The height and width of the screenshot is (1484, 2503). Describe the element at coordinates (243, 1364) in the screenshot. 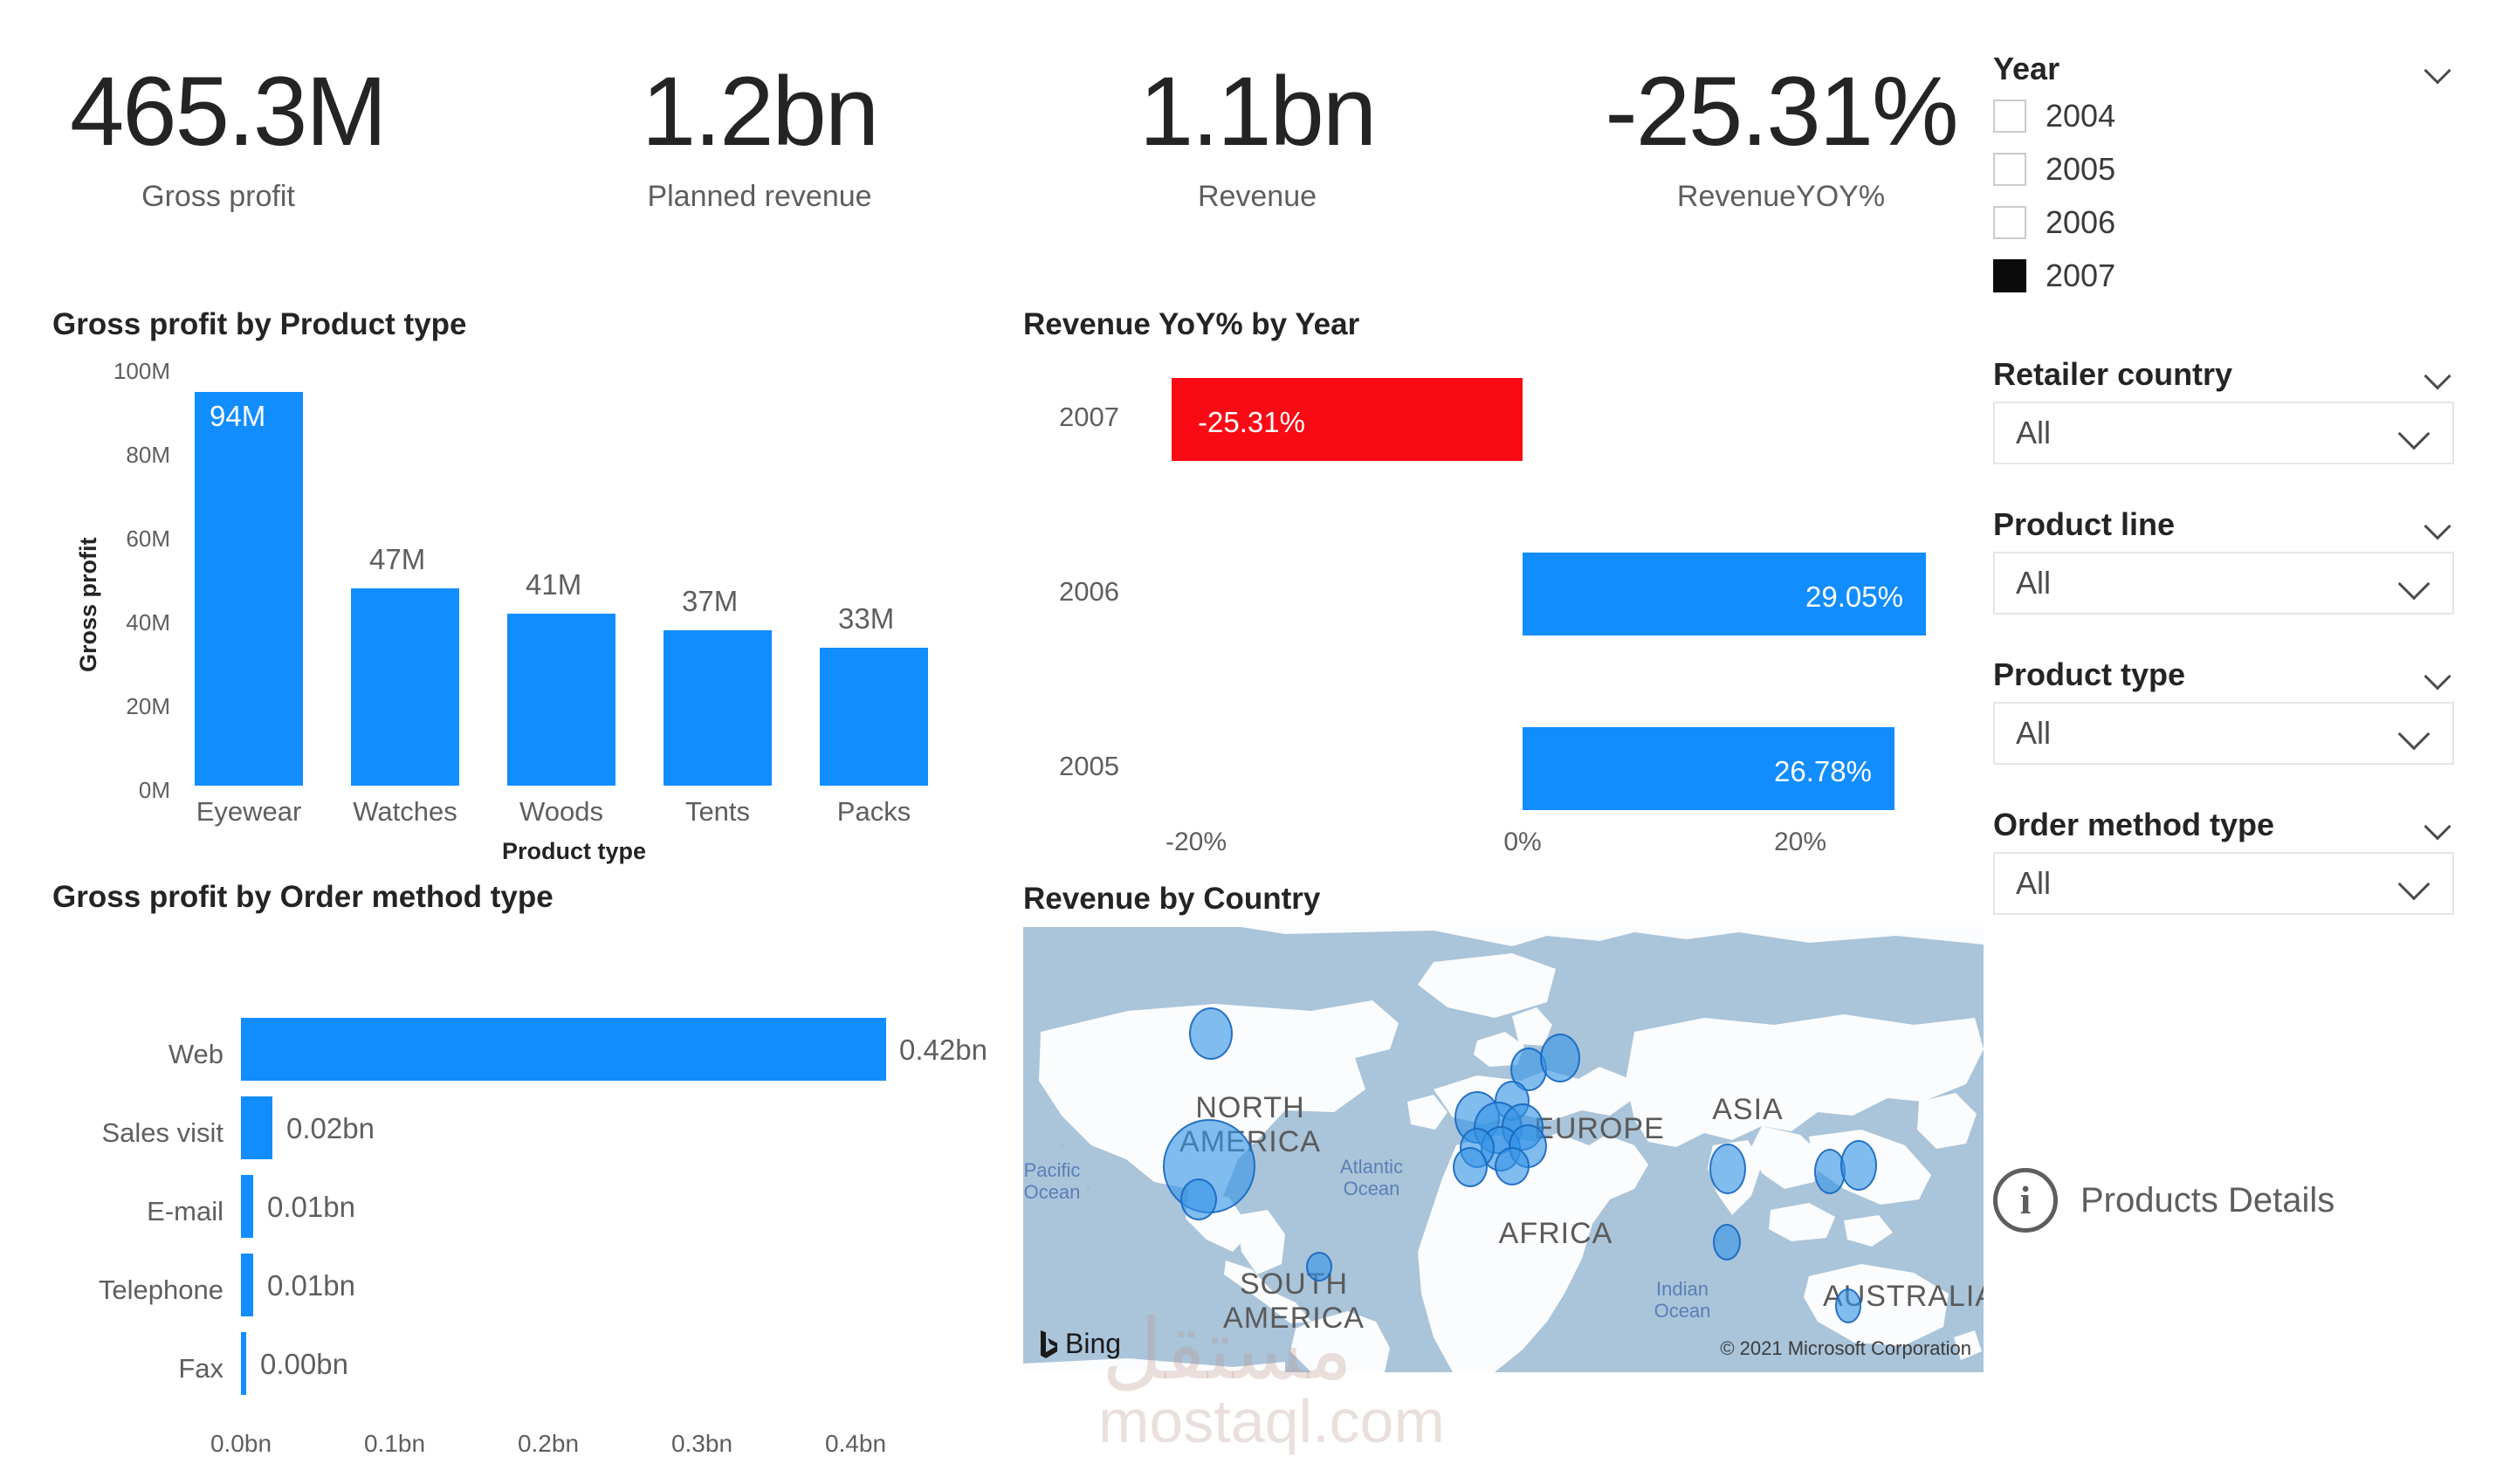

I see `bar-fax` at that location.